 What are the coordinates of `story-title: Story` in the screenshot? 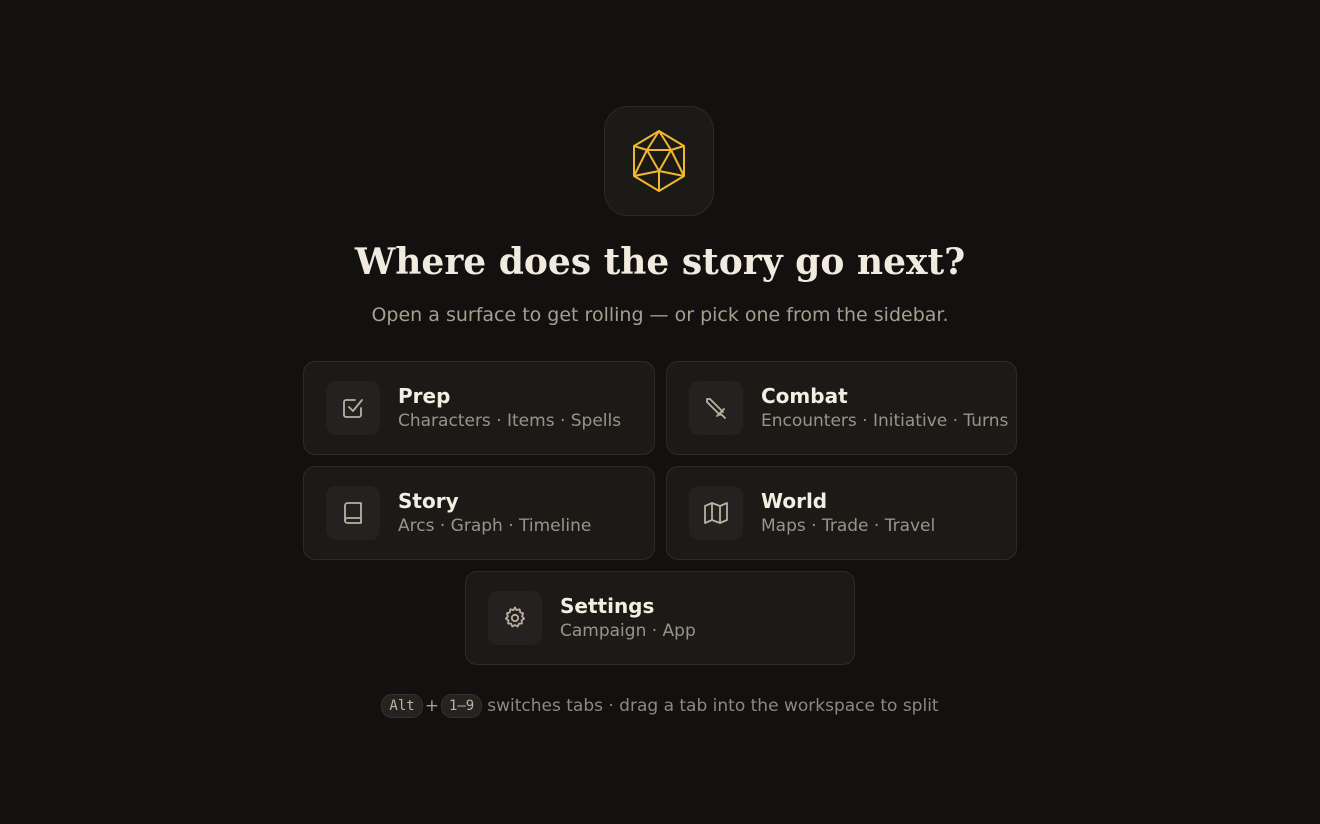 It's located at (428, 501).